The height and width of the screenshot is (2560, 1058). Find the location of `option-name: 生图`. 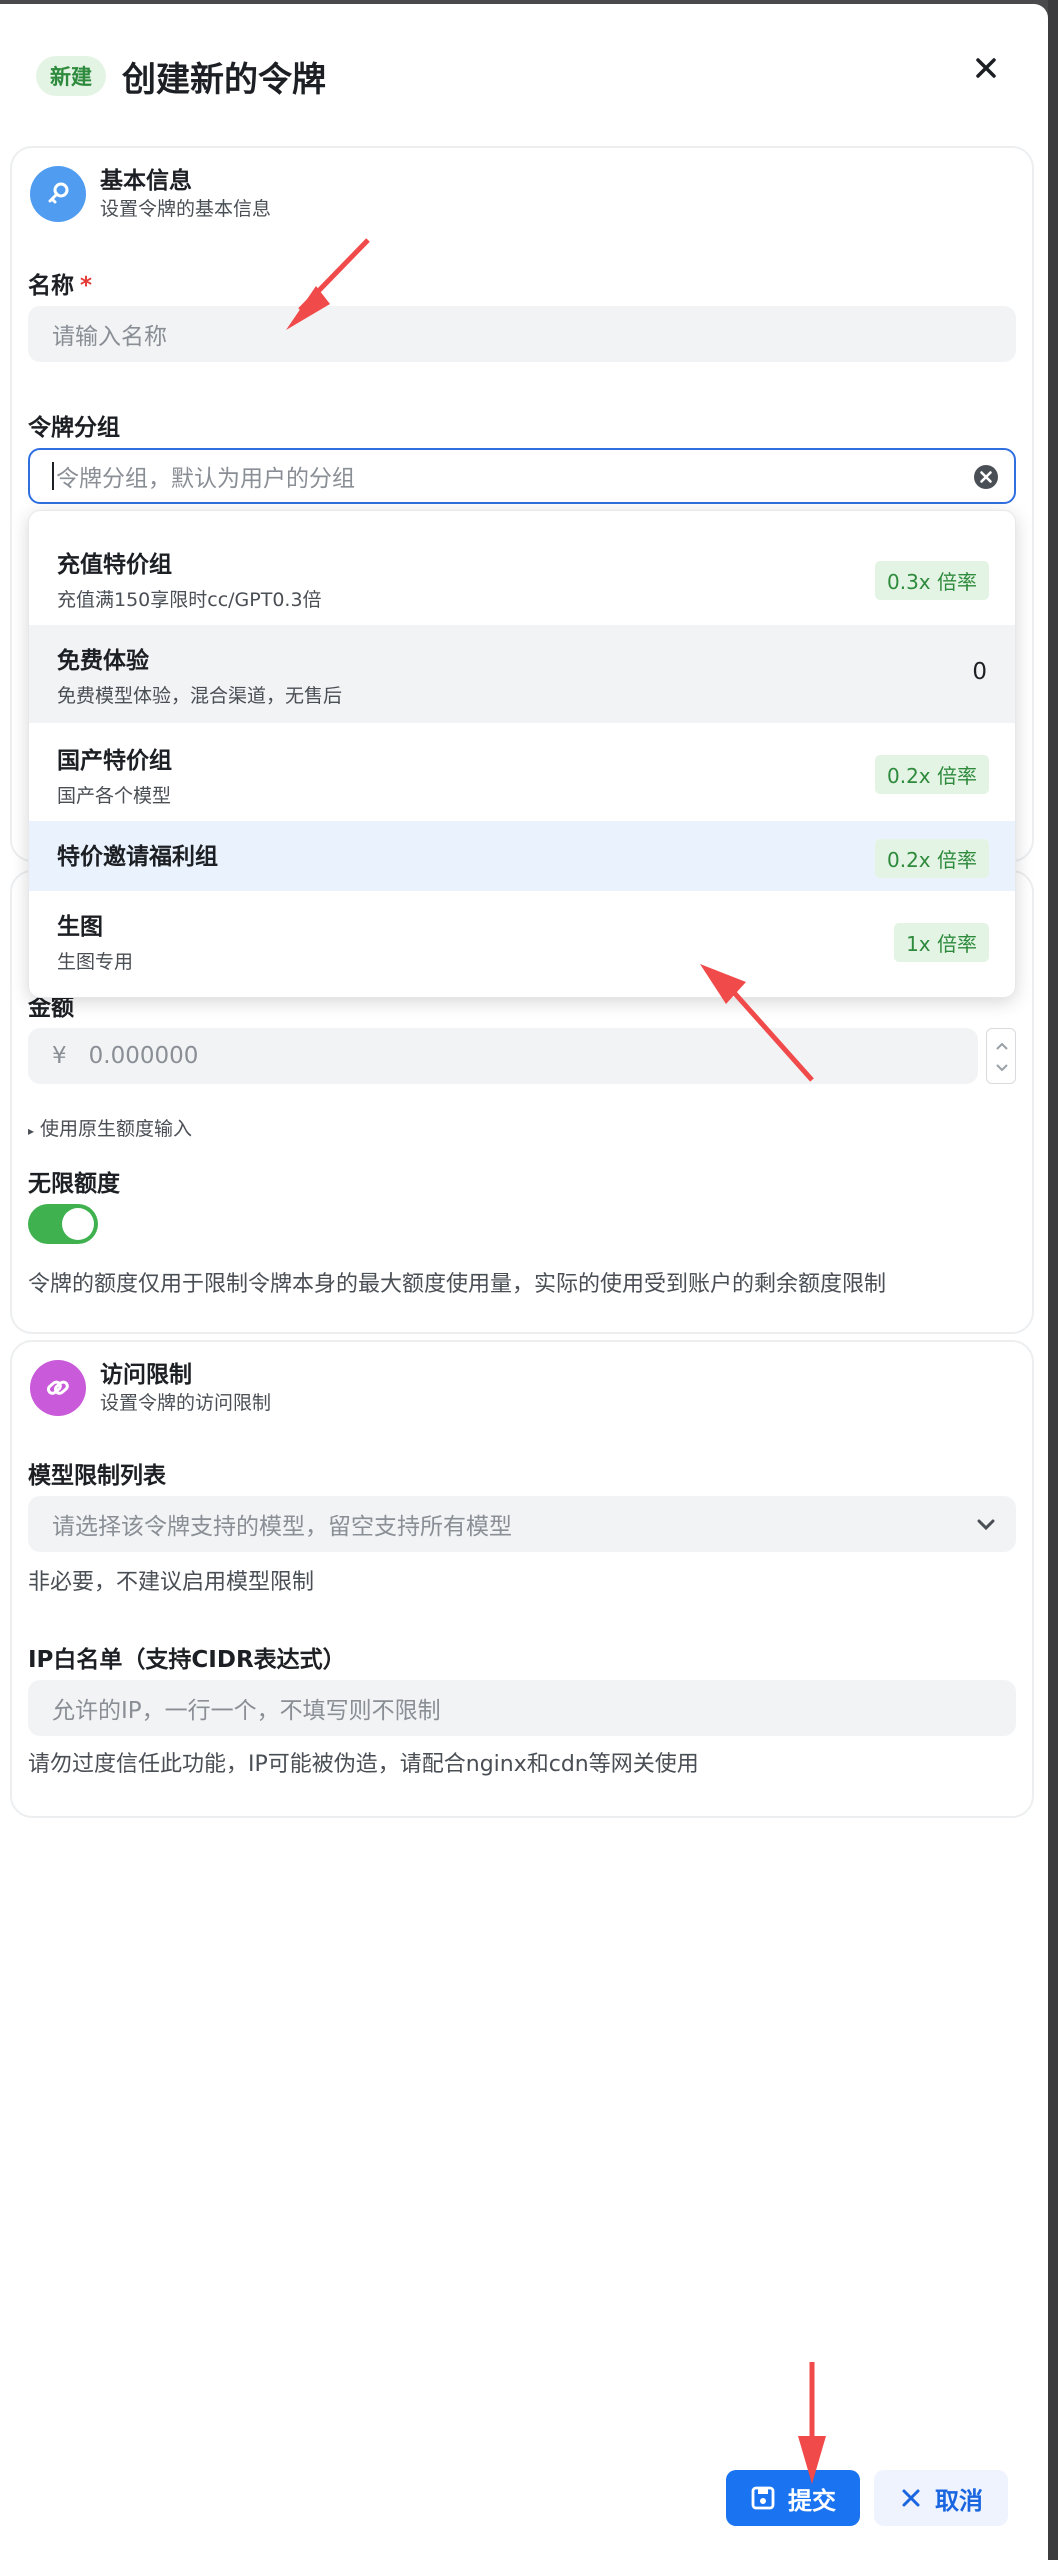

option-name: 生图 is located at coordinates (80, 927).